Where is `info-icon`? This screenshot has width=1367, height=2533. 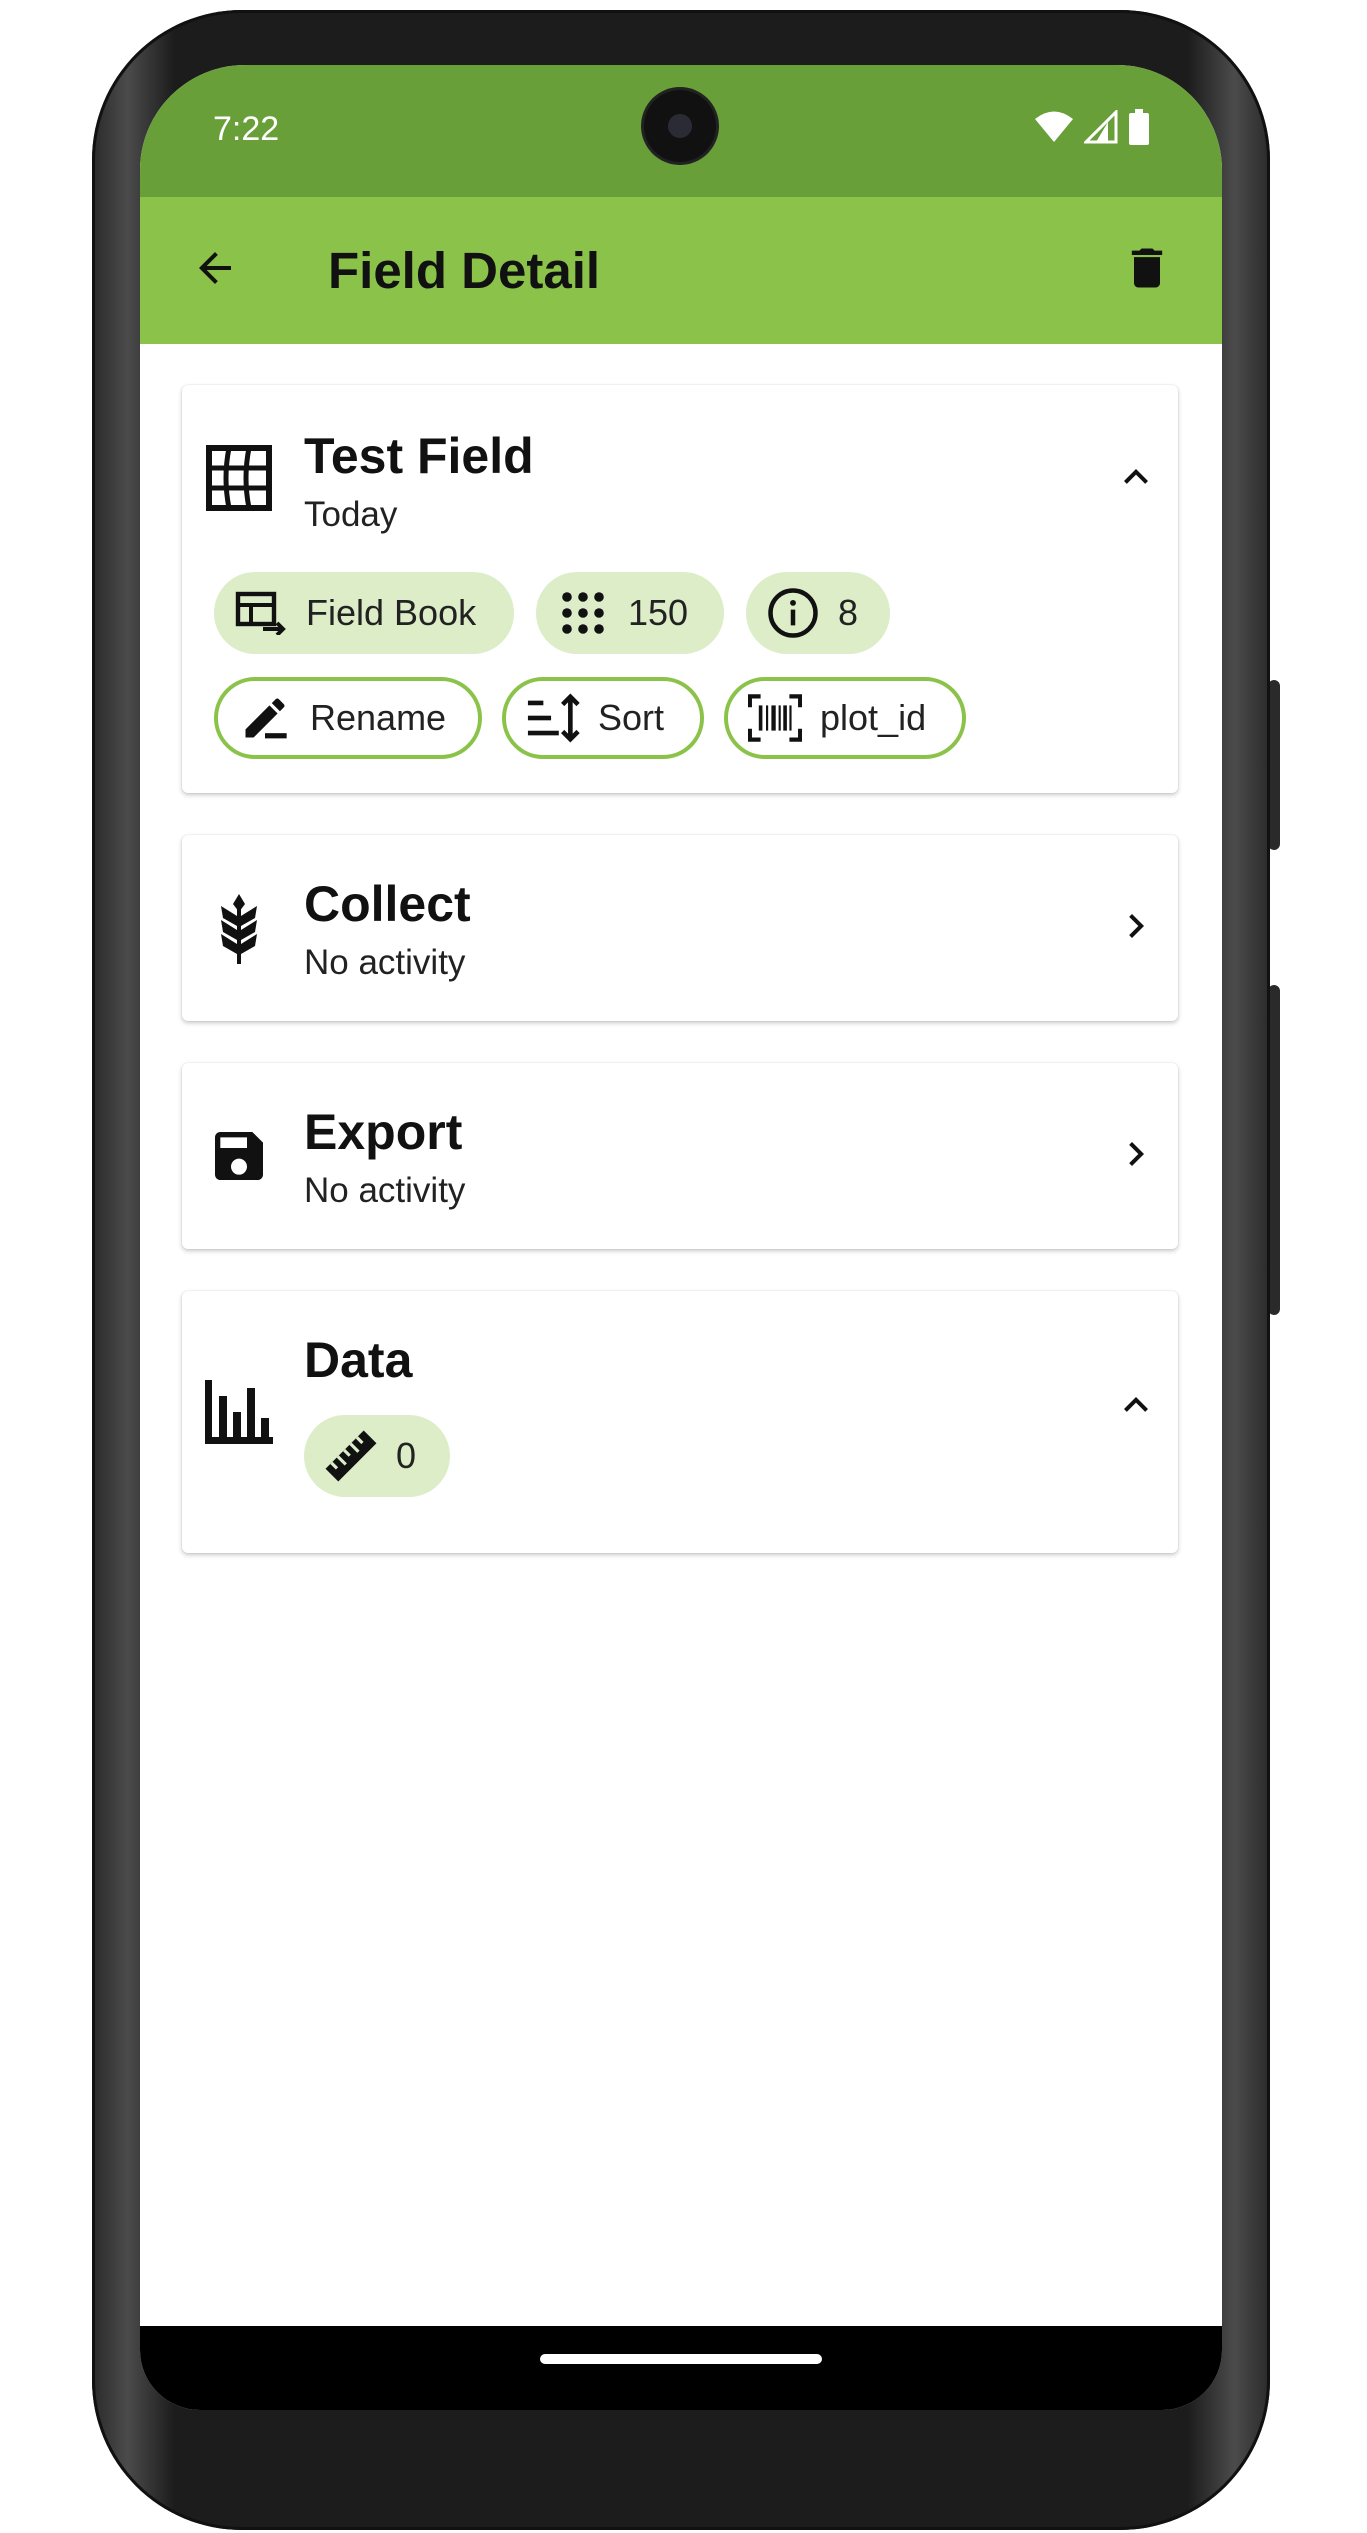
info-icon is located at coordinates (793, 613).